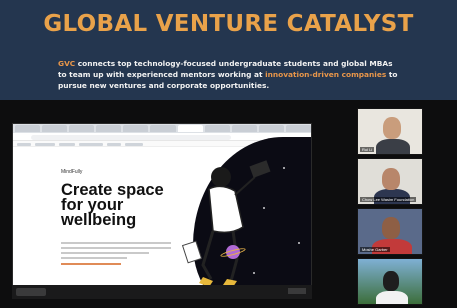 This screenshot has width=457, height=308. What do you see at coordinates (67, 63) in the screenshot?
I see `gvc-highlight: GVC` at bounding box center [67, 63].